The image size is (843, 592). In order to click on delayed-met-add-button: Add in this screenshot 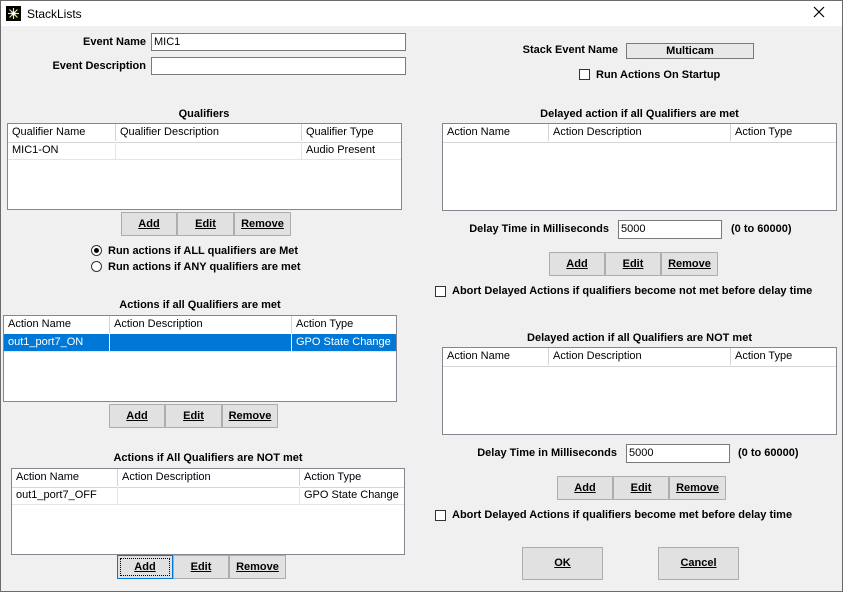, I will do `click(577, 264)`.